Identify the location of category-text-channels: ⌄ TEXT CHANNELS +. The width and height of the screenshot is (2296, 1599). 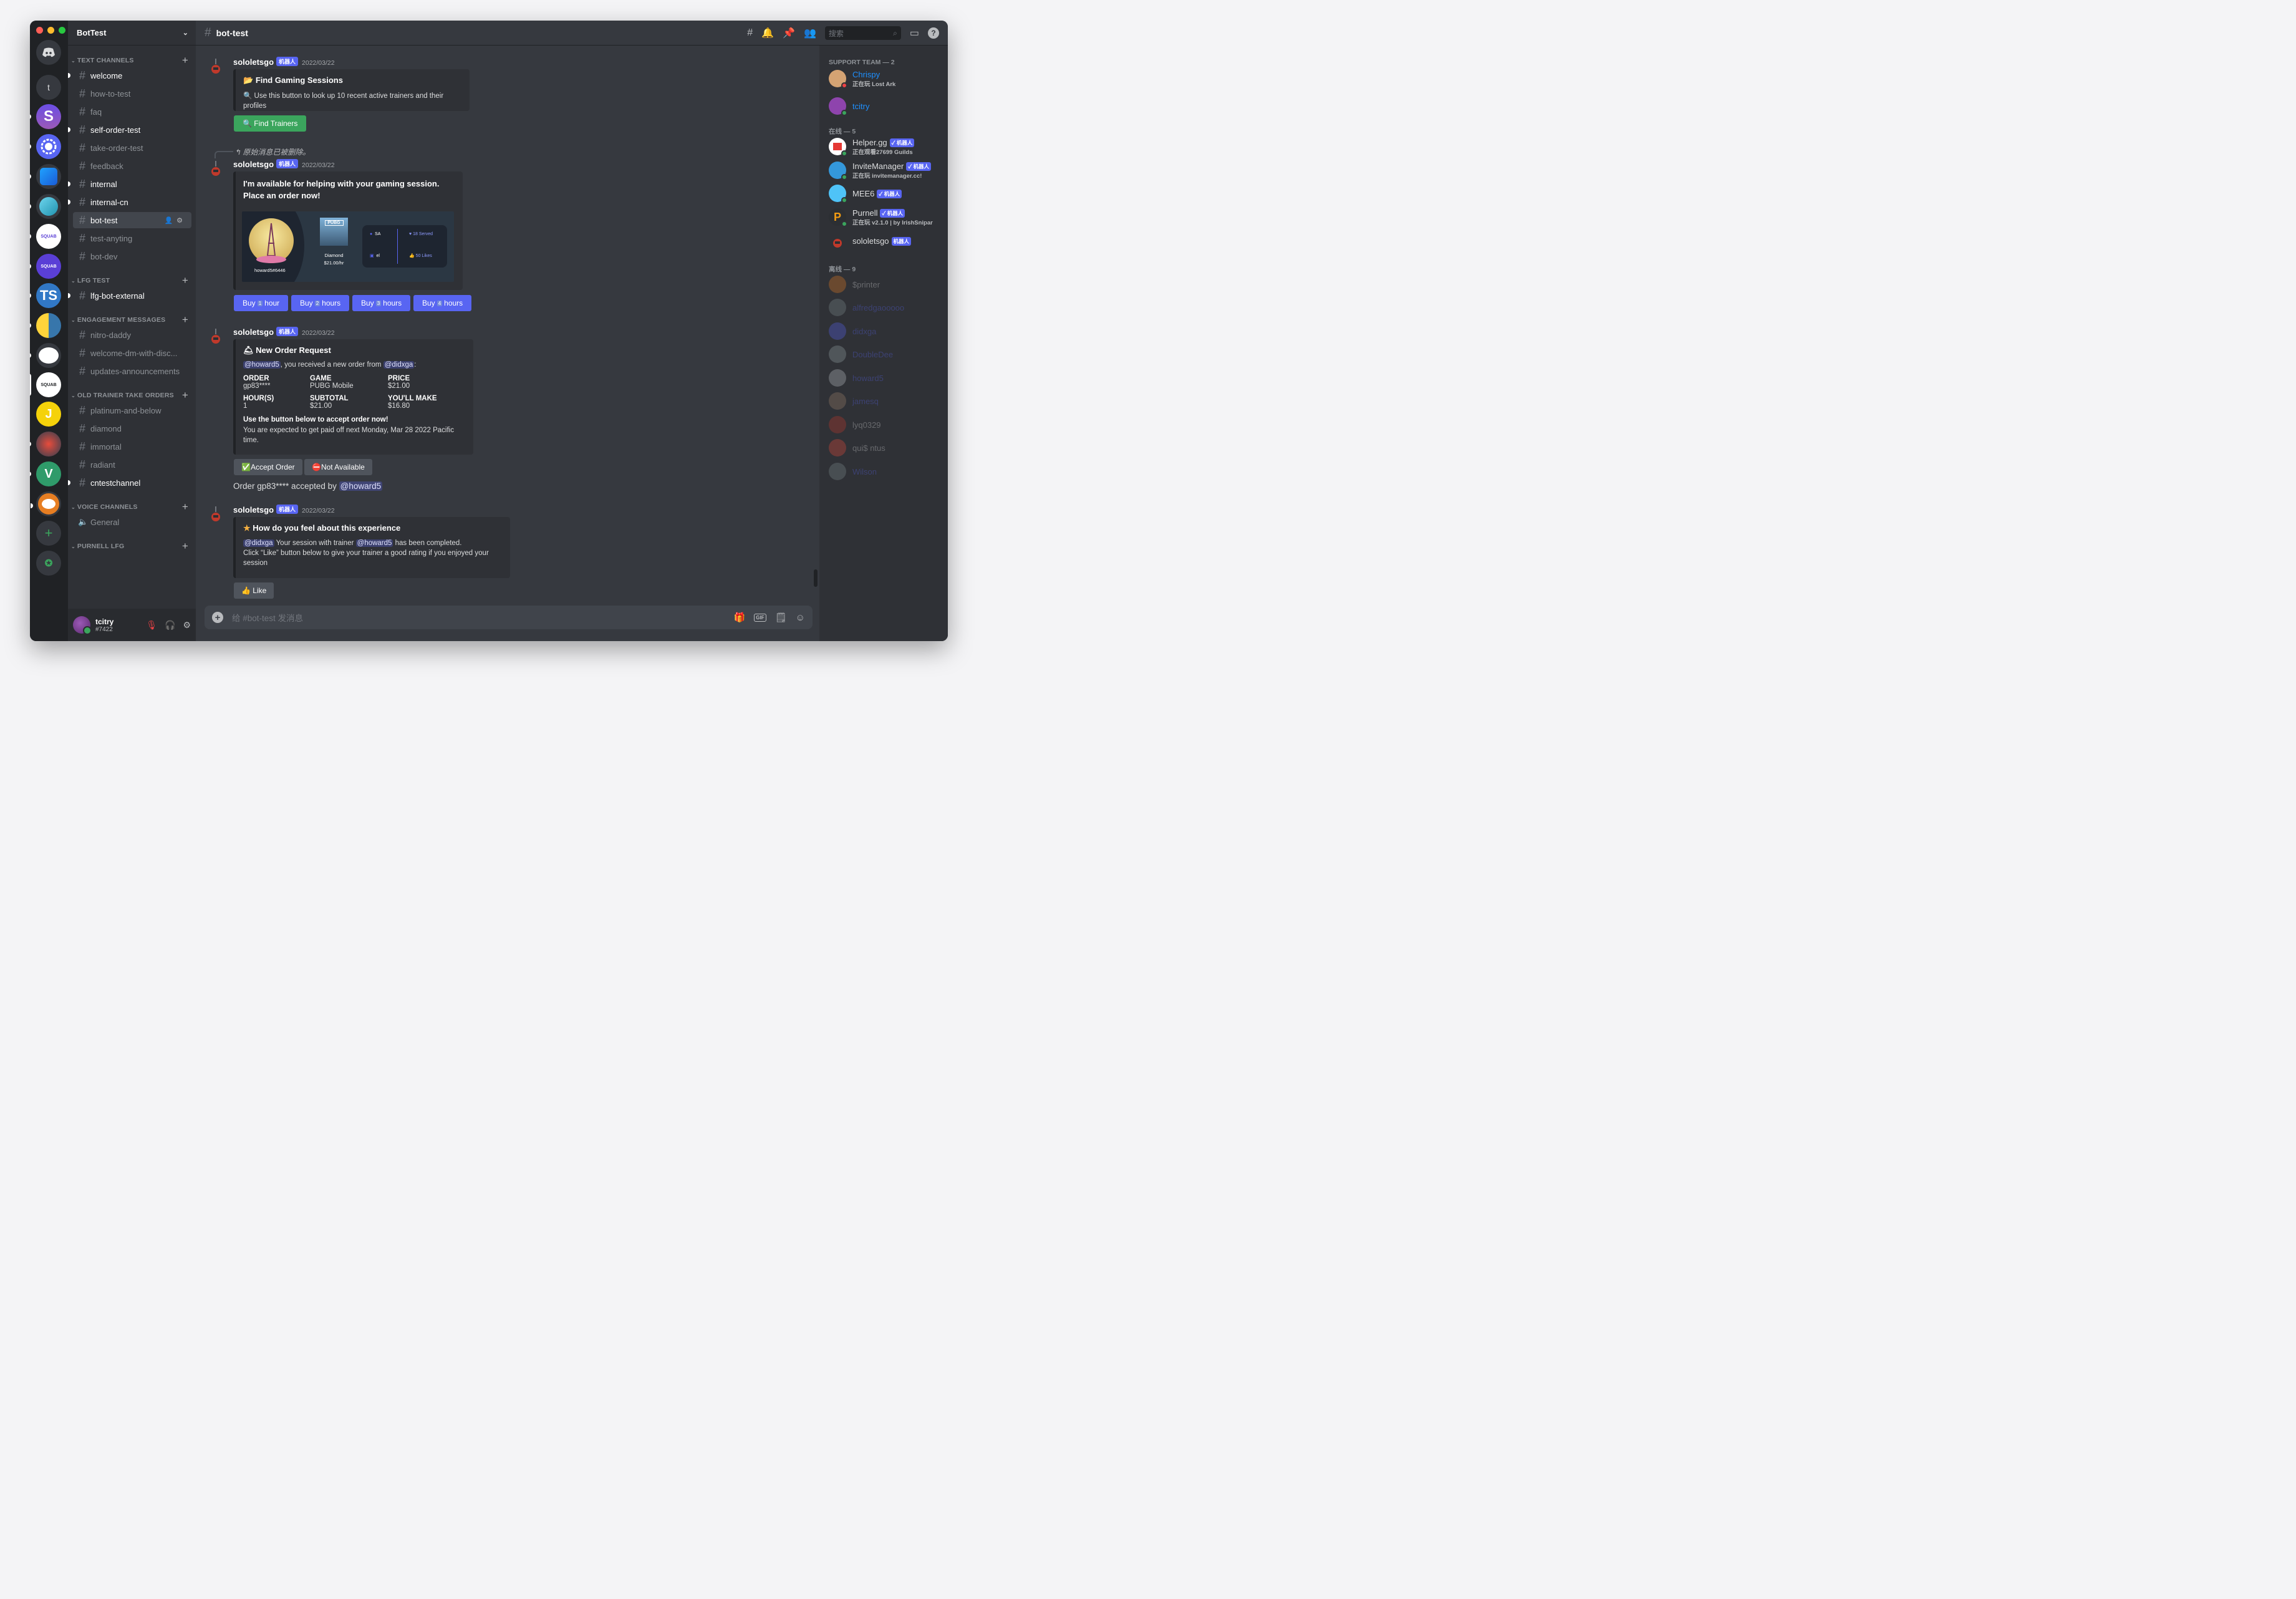
(132, 61).